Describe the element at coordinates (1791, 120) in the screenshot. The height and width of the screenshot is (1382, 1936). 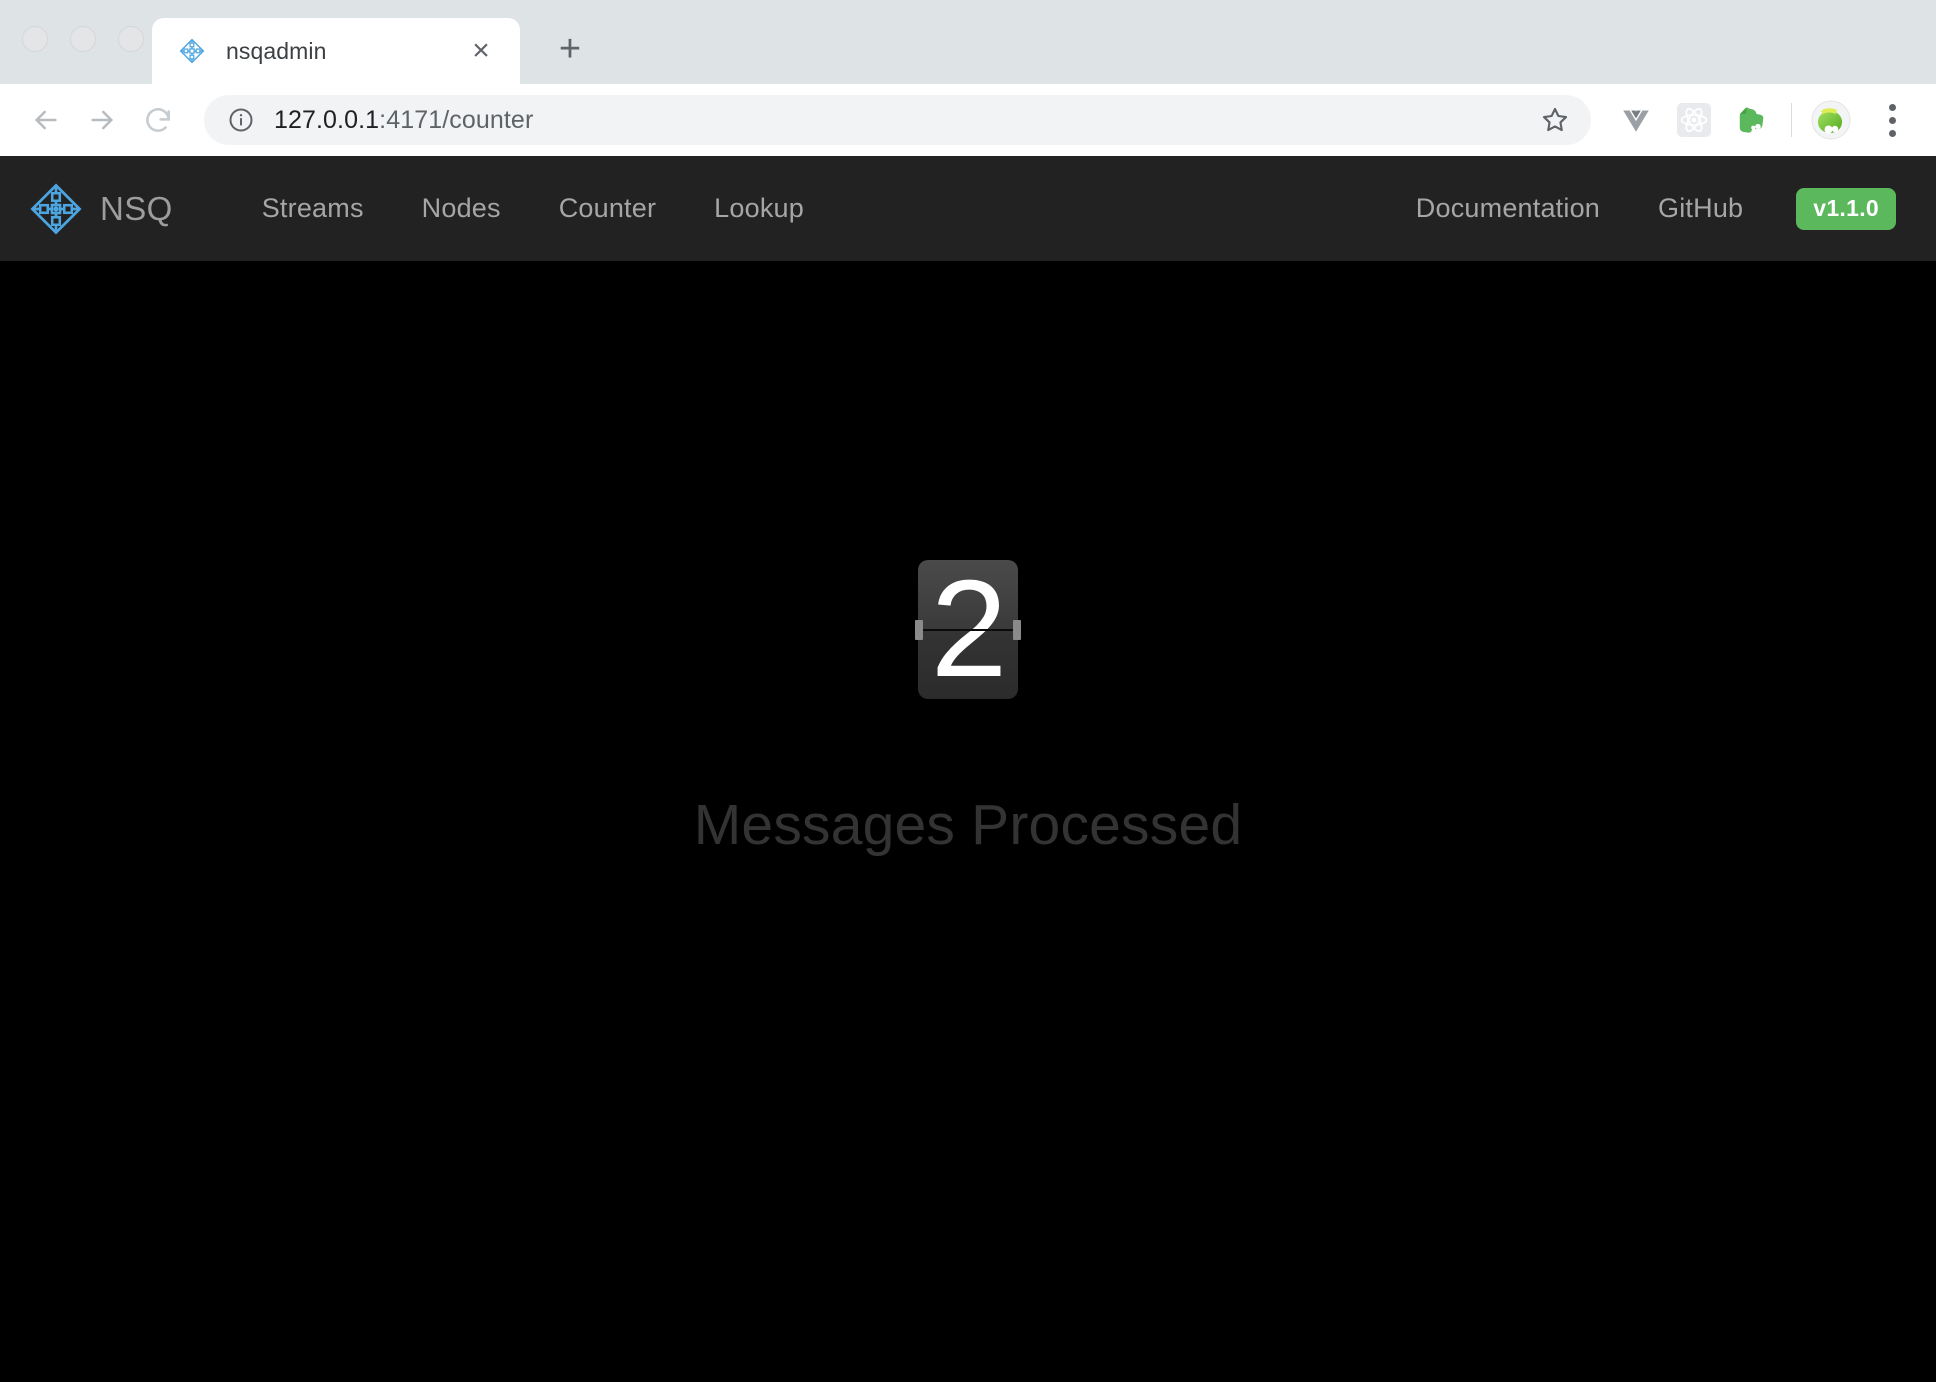
I see `toolbar-divider` at that location.